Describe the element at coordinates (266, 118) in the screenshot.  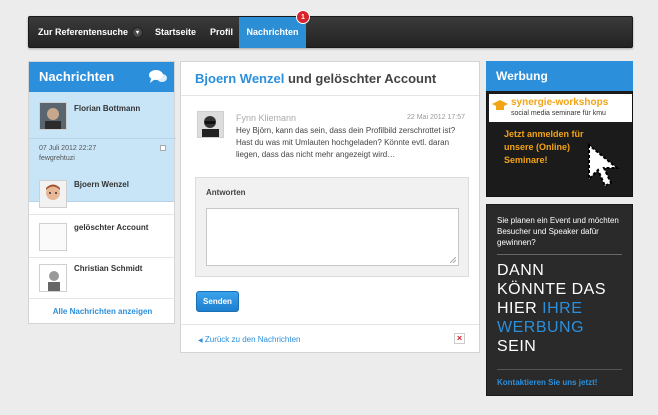
I see `message-sender: Fynn Kliemann` at that location.